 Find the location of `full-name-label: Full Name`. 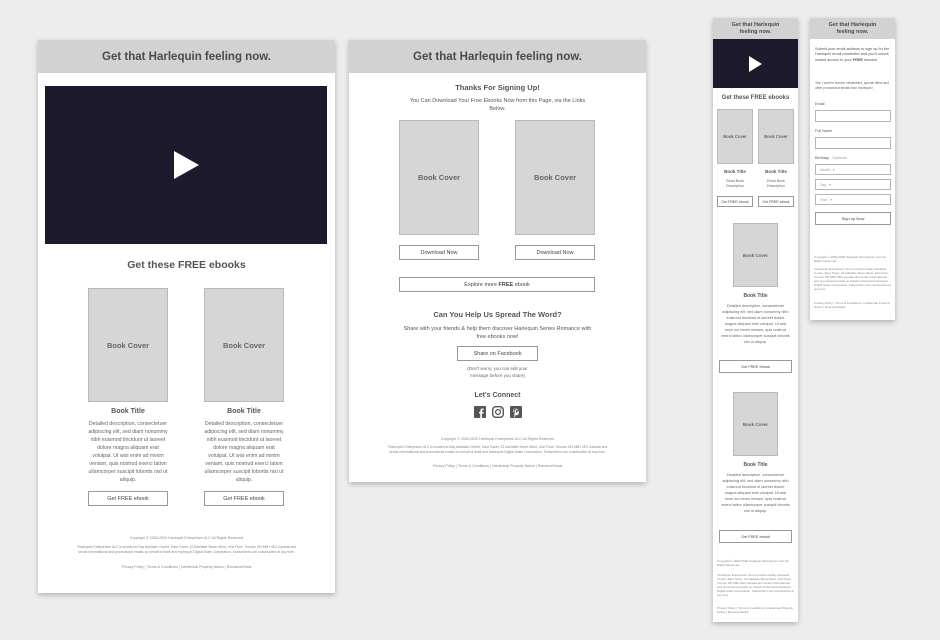

full-name-label: Full Name is located at coordinates (824, 131).